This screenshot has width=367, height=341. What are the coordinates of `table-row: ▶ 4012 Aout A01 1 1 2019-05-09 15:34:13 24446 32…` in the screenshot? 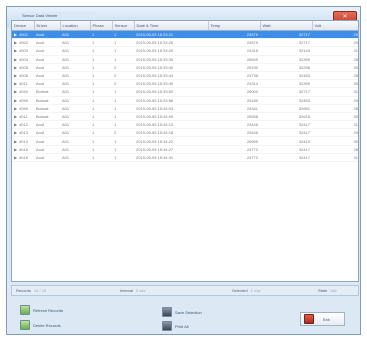 It's located at (185, 125).